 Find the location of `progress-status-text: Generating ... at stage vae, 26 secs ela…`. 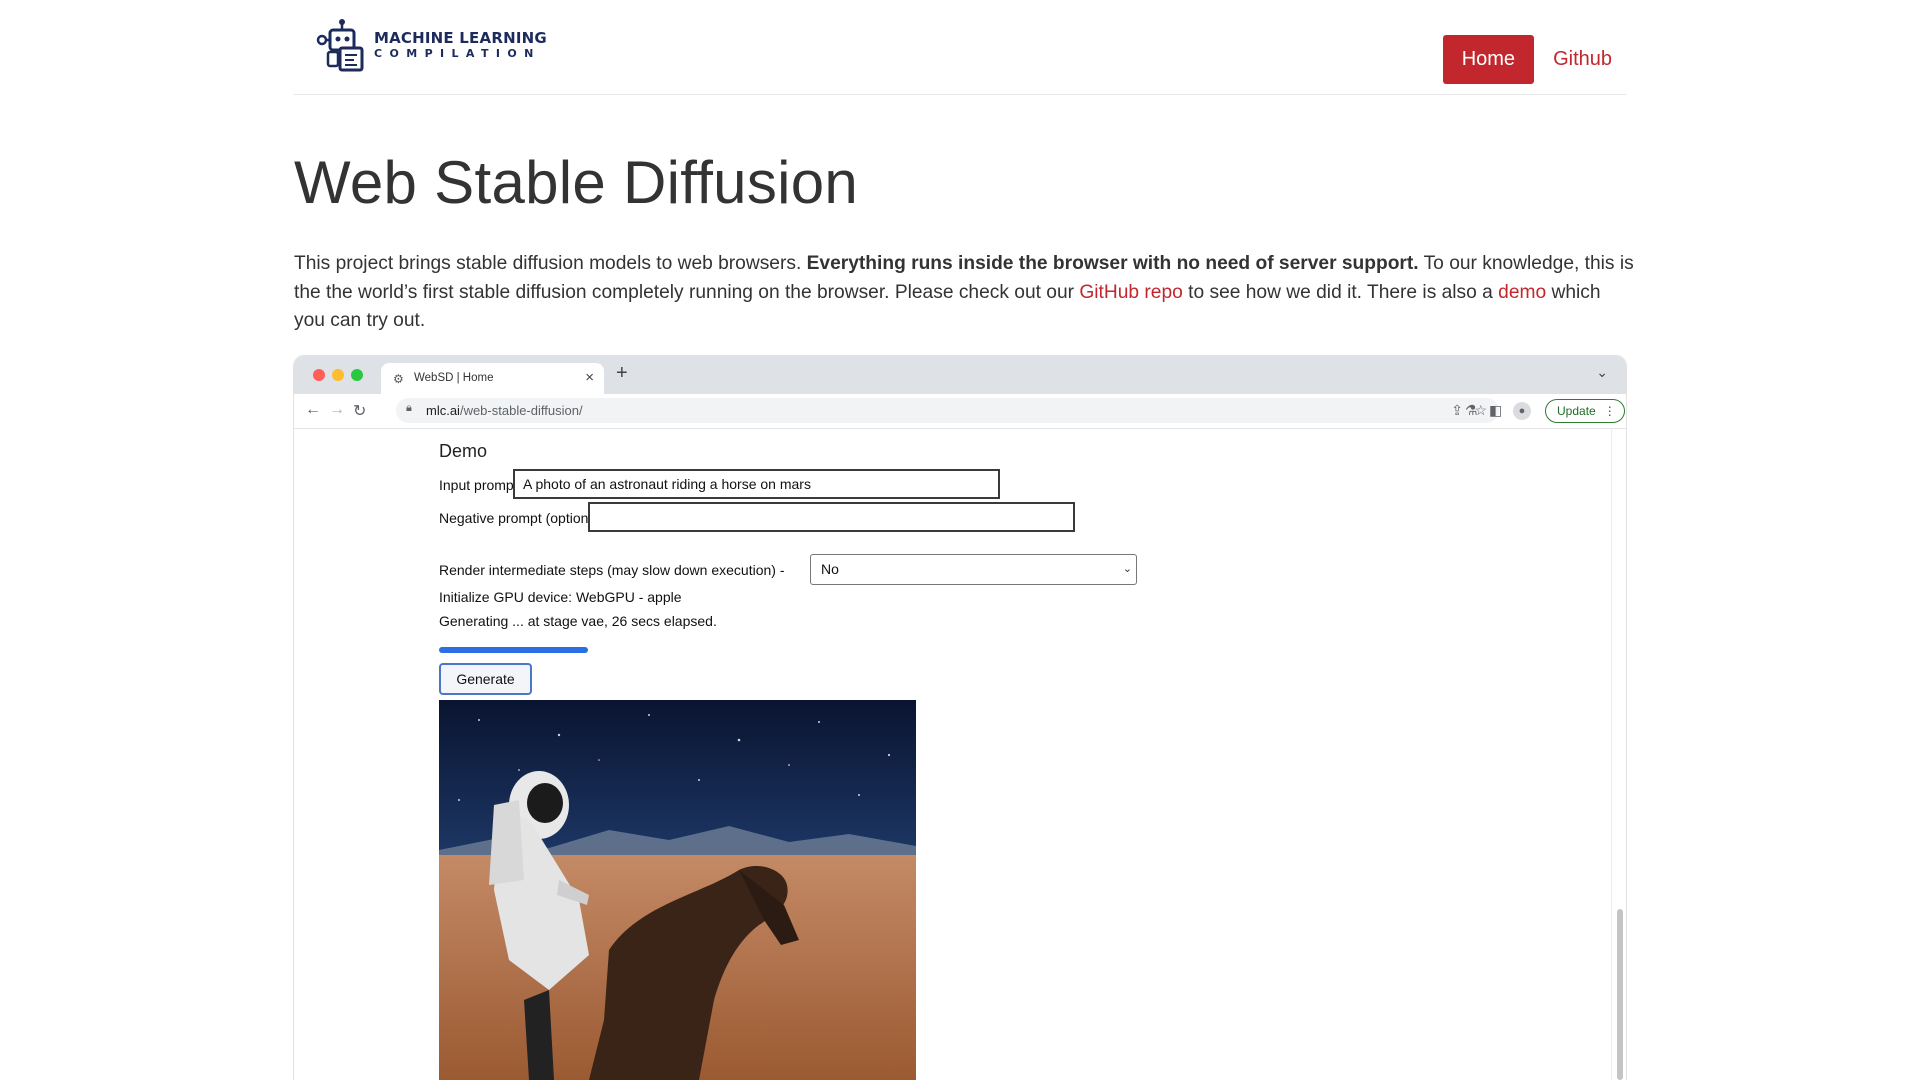

progress-status-text: Generating ... at stage vae, 26 secs ela… is located at coordinates (578, 621).